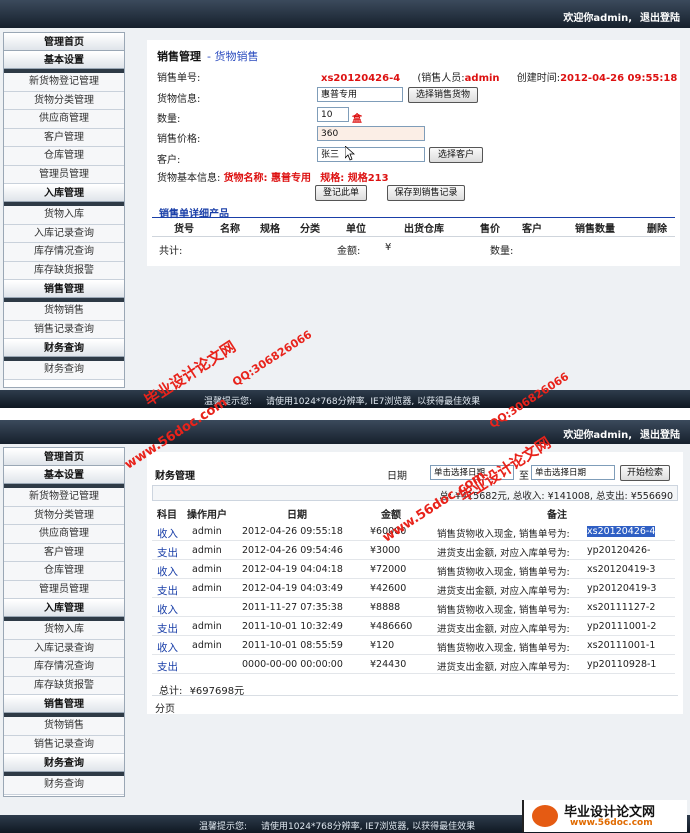 The width and height of the screenshot is (690, 833). Describe the element at coordinates (165, 707) in the screenshot. I see `pager: 分页` at that location.